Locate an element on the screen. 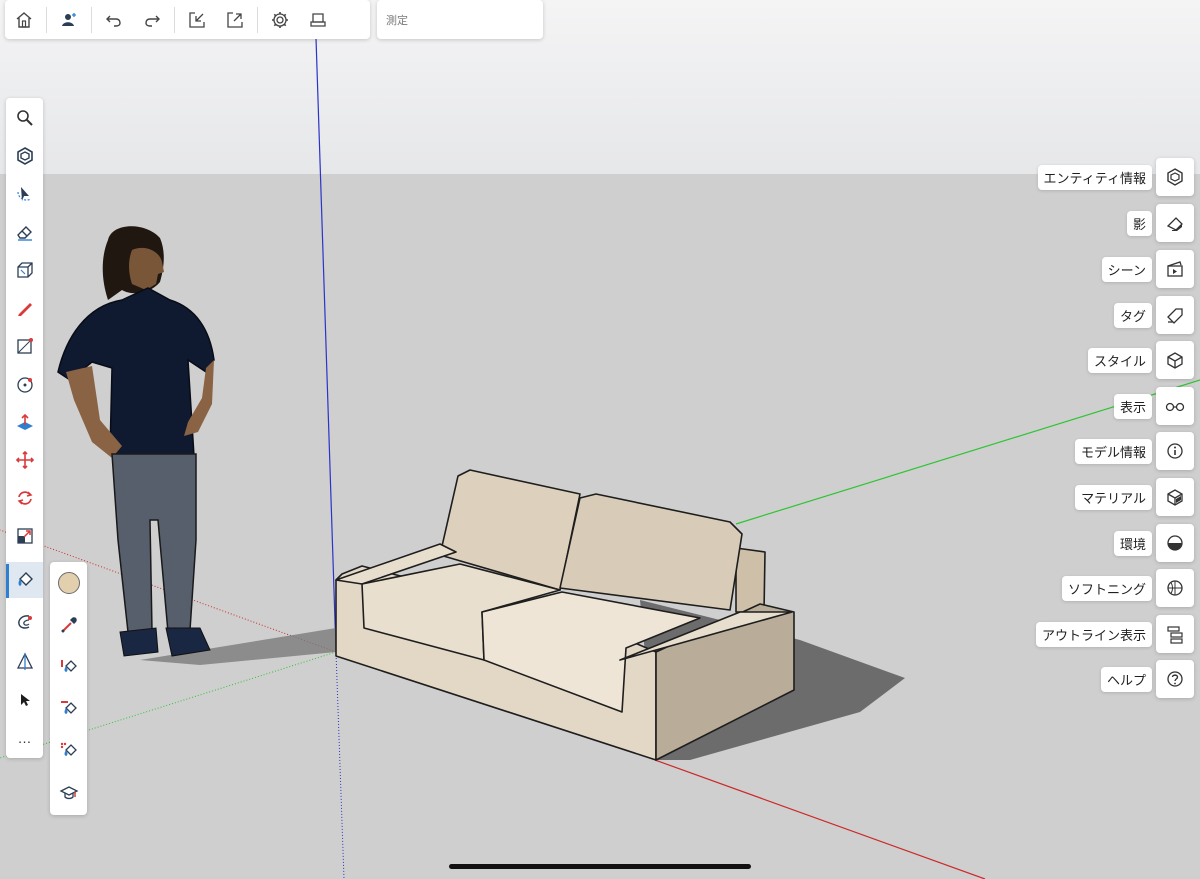 This screenshot has width=1200, height=879. panel-item-shadow: 影 is located at coordinates (1160, 223).